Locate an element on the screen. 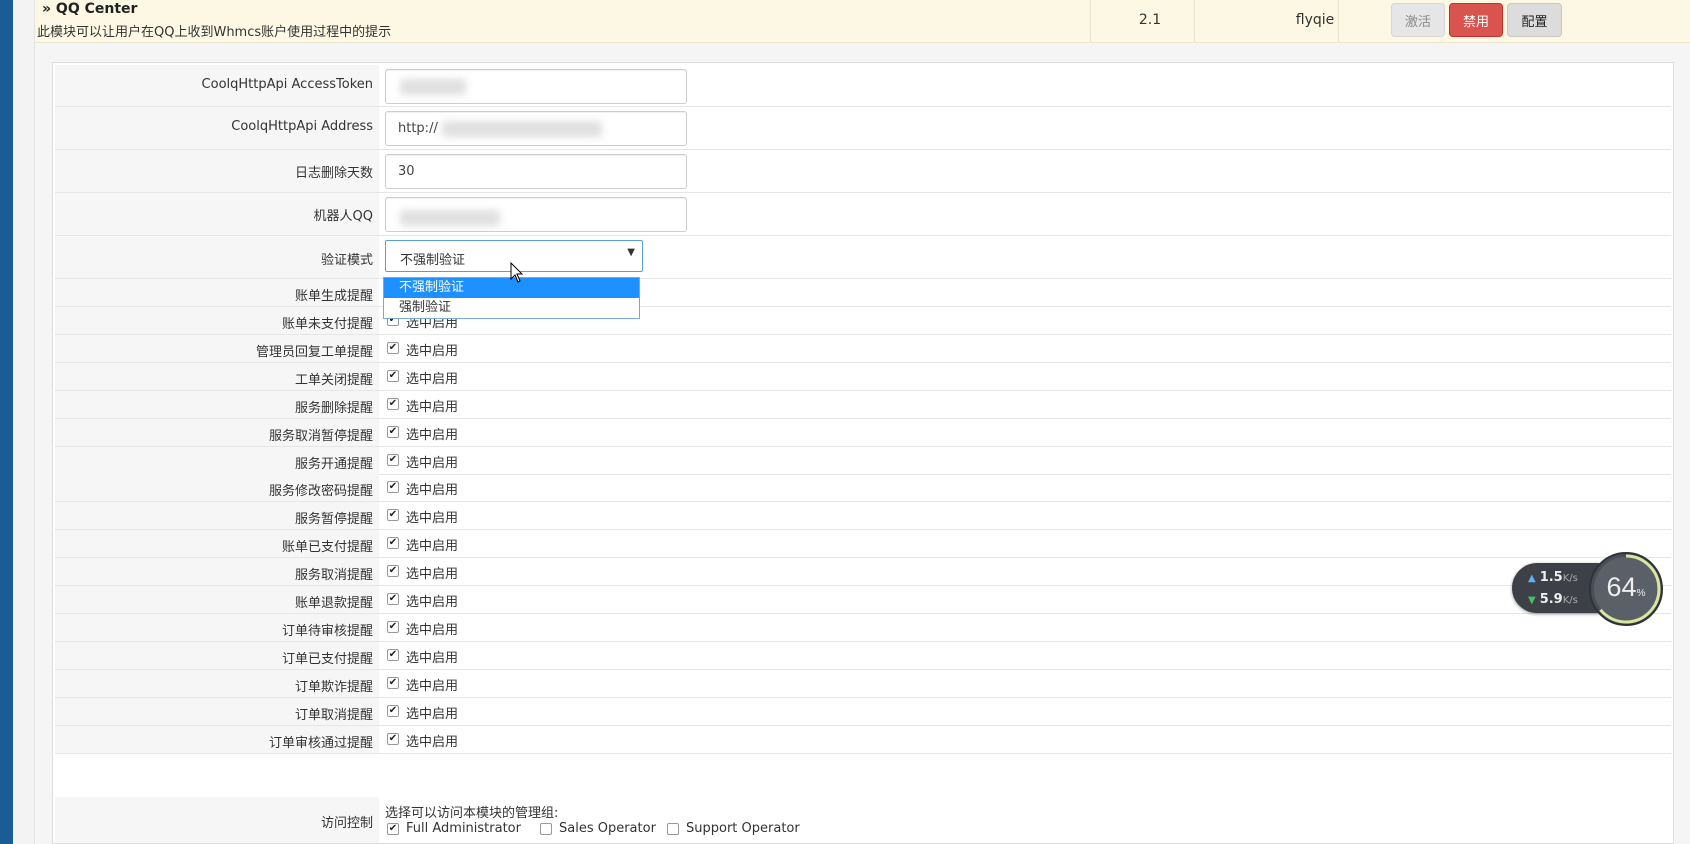 The width and height of the screenshot is (1690, 844). row-label-cell: 账单未支付提醒 is located at coordinates (217, 320).